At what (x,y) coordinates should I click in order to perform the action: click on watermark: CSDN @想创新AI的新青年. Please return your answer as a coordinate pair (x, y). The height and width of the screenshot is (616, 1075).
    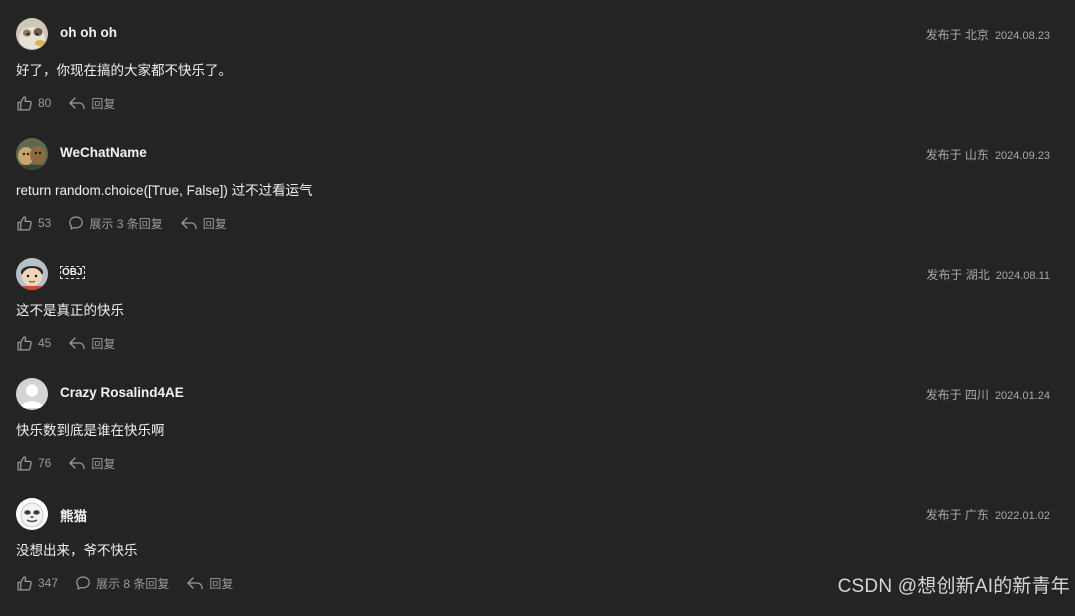
    Looking at the image, I should click on (953, 586).